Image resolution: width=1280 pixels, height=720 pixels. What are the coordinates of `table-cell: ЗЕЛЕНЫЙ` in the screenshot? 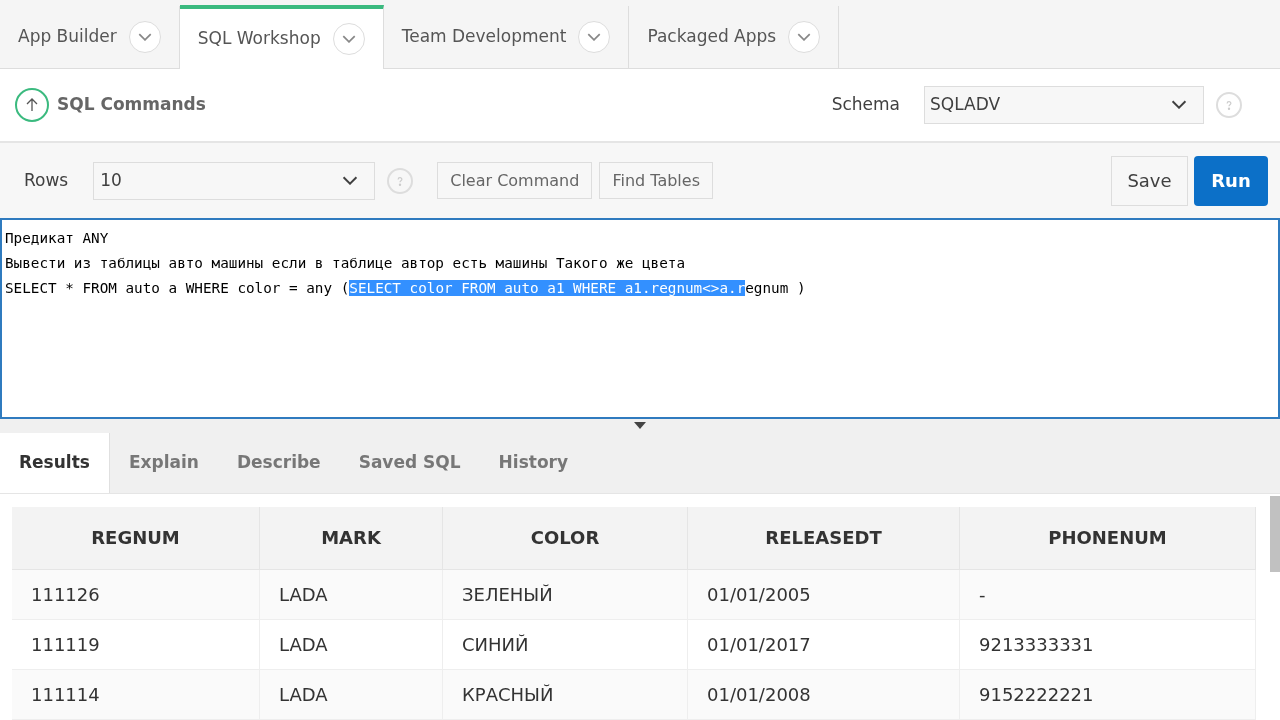 It's located at (565, 594).